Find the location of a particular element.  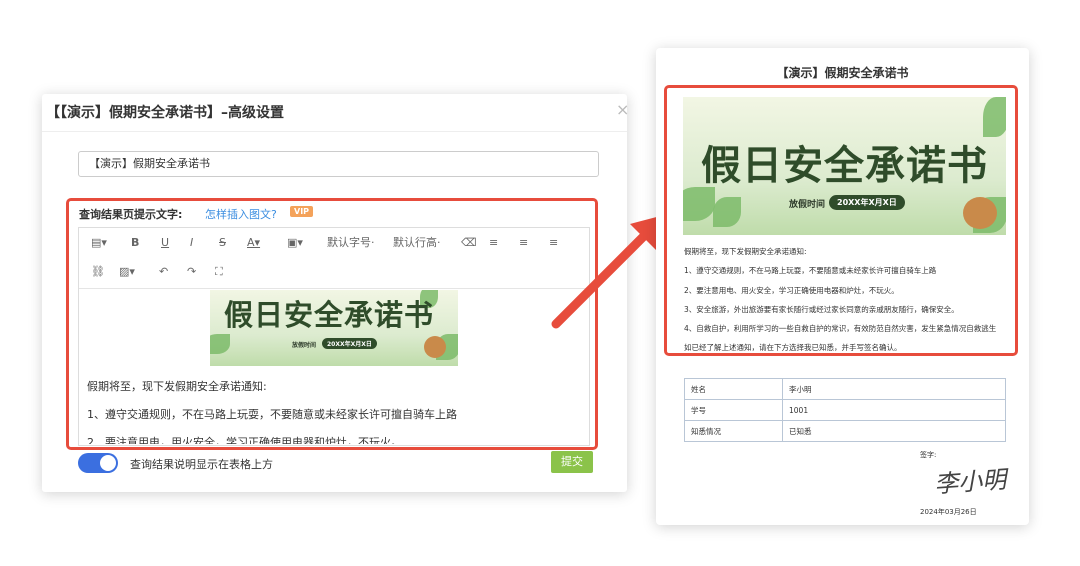

info-table: 姓名 李小明 学号 1001 知悉情况 已知悉 is located at coordinates (845, 410).